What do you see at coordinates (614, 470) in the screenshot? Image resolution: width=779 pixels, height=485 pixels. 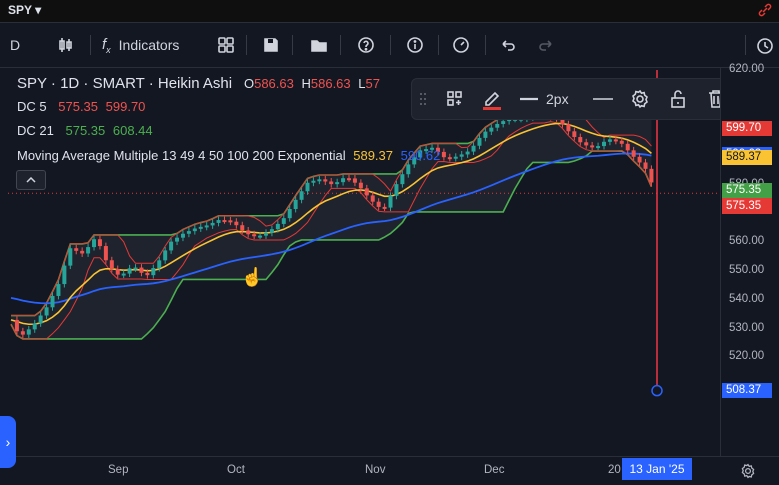 I see `time-tick: 20` at bounding box center [614, 470].